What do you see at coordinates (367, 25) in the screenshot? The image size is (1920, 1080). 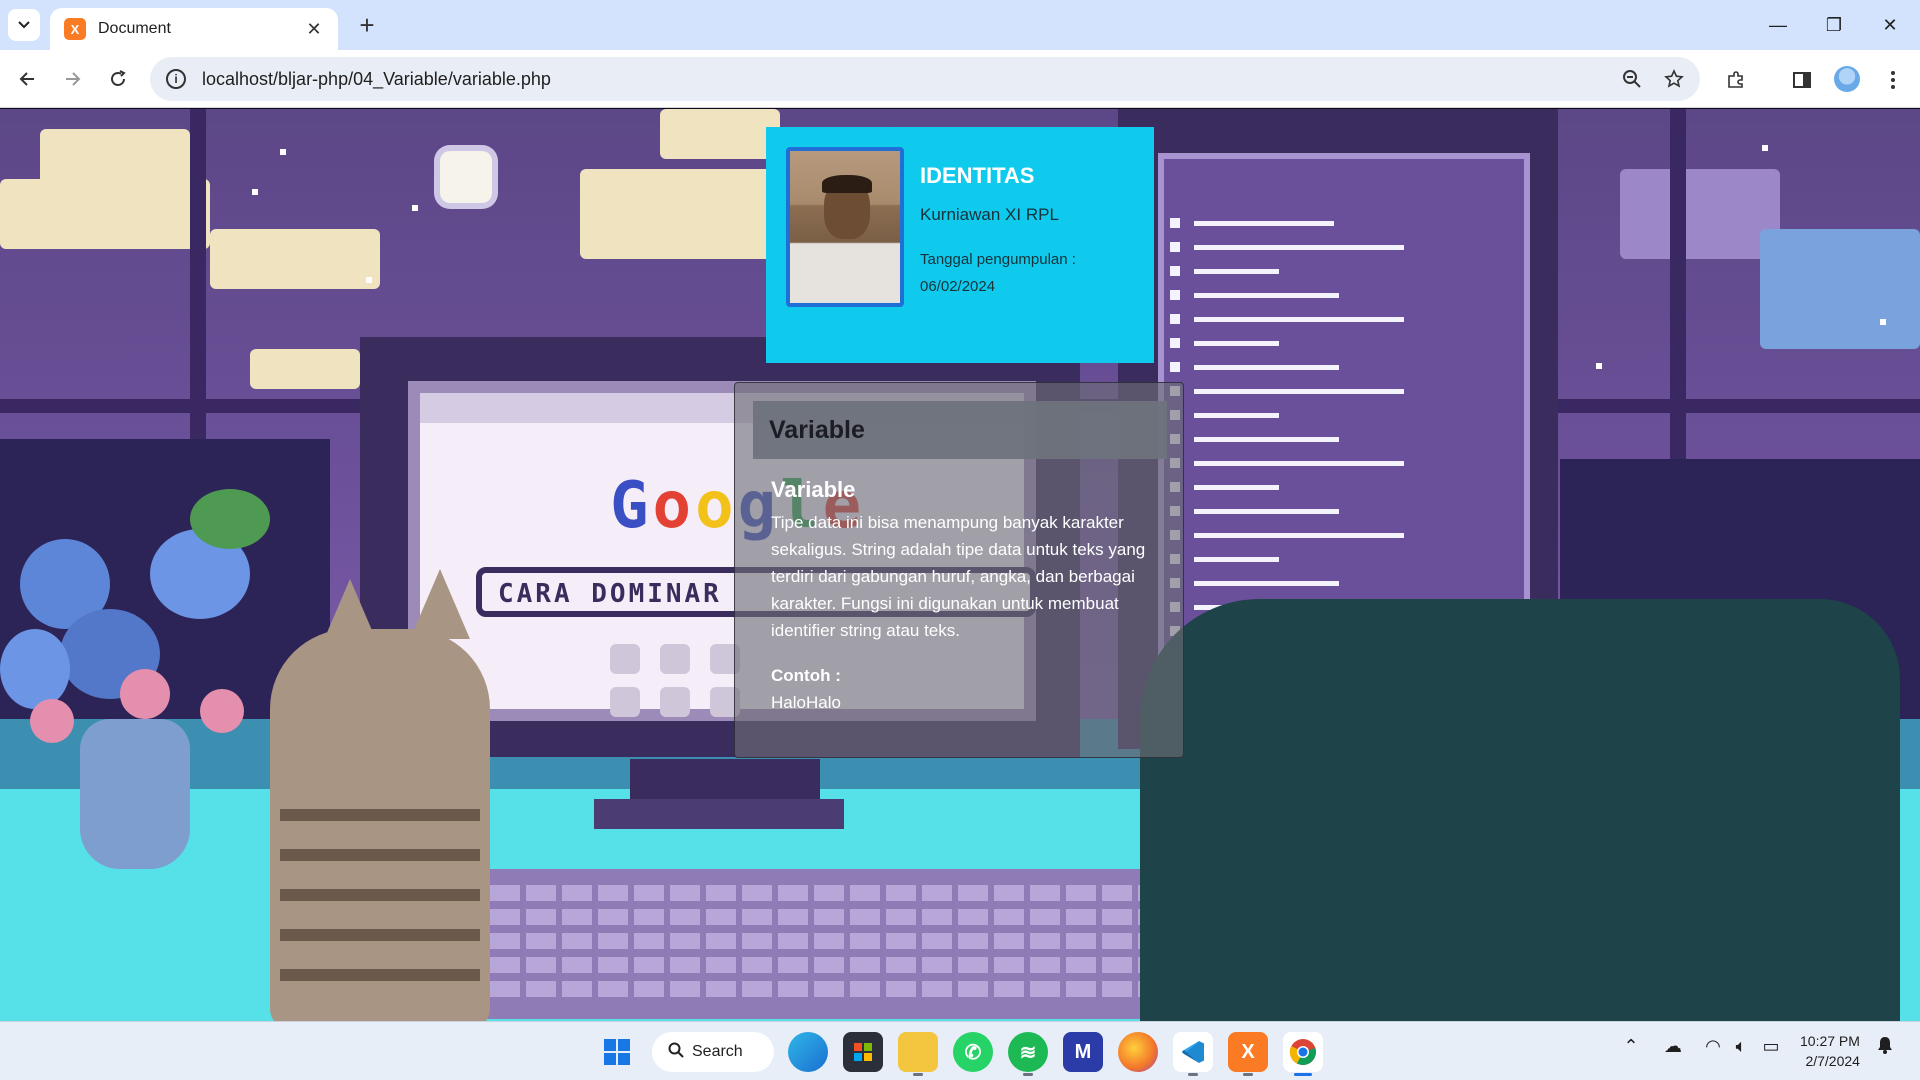 I see `new-tab-button: +` at bounding box center [367, 25].